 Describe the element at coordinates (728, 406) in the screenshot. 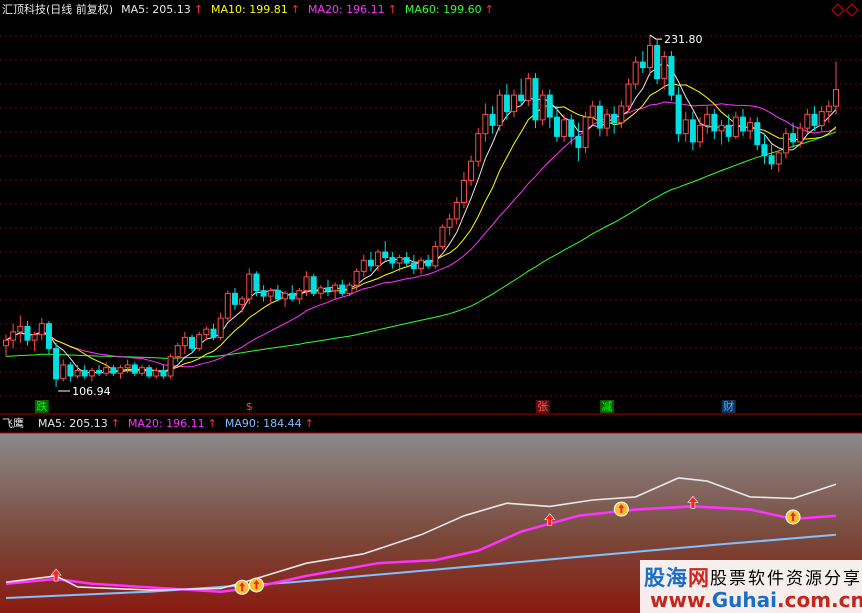

I see `event-marker-label: 财` at that location.